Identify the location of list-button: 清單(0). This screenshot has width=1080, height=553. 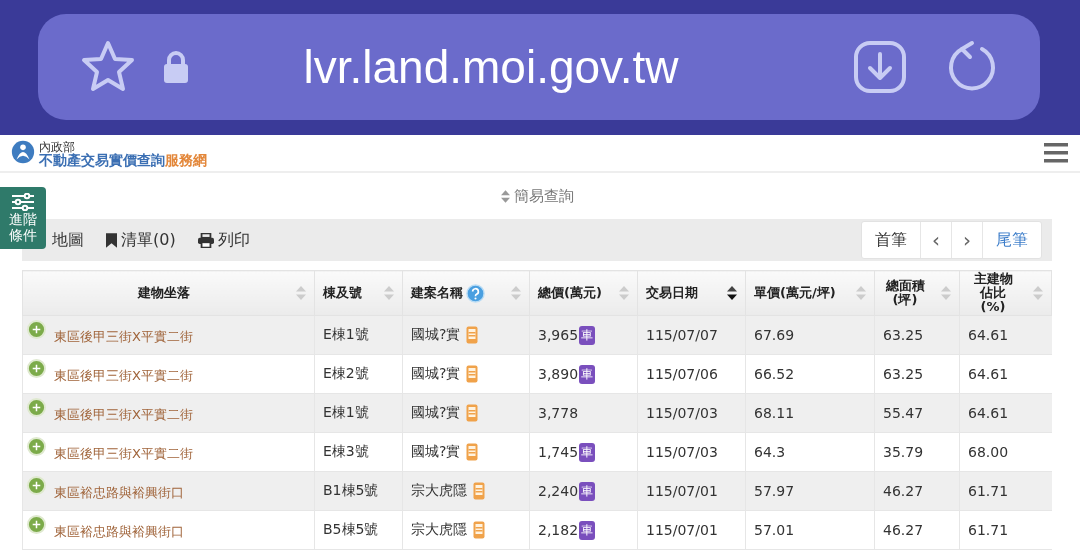
(141, 240).